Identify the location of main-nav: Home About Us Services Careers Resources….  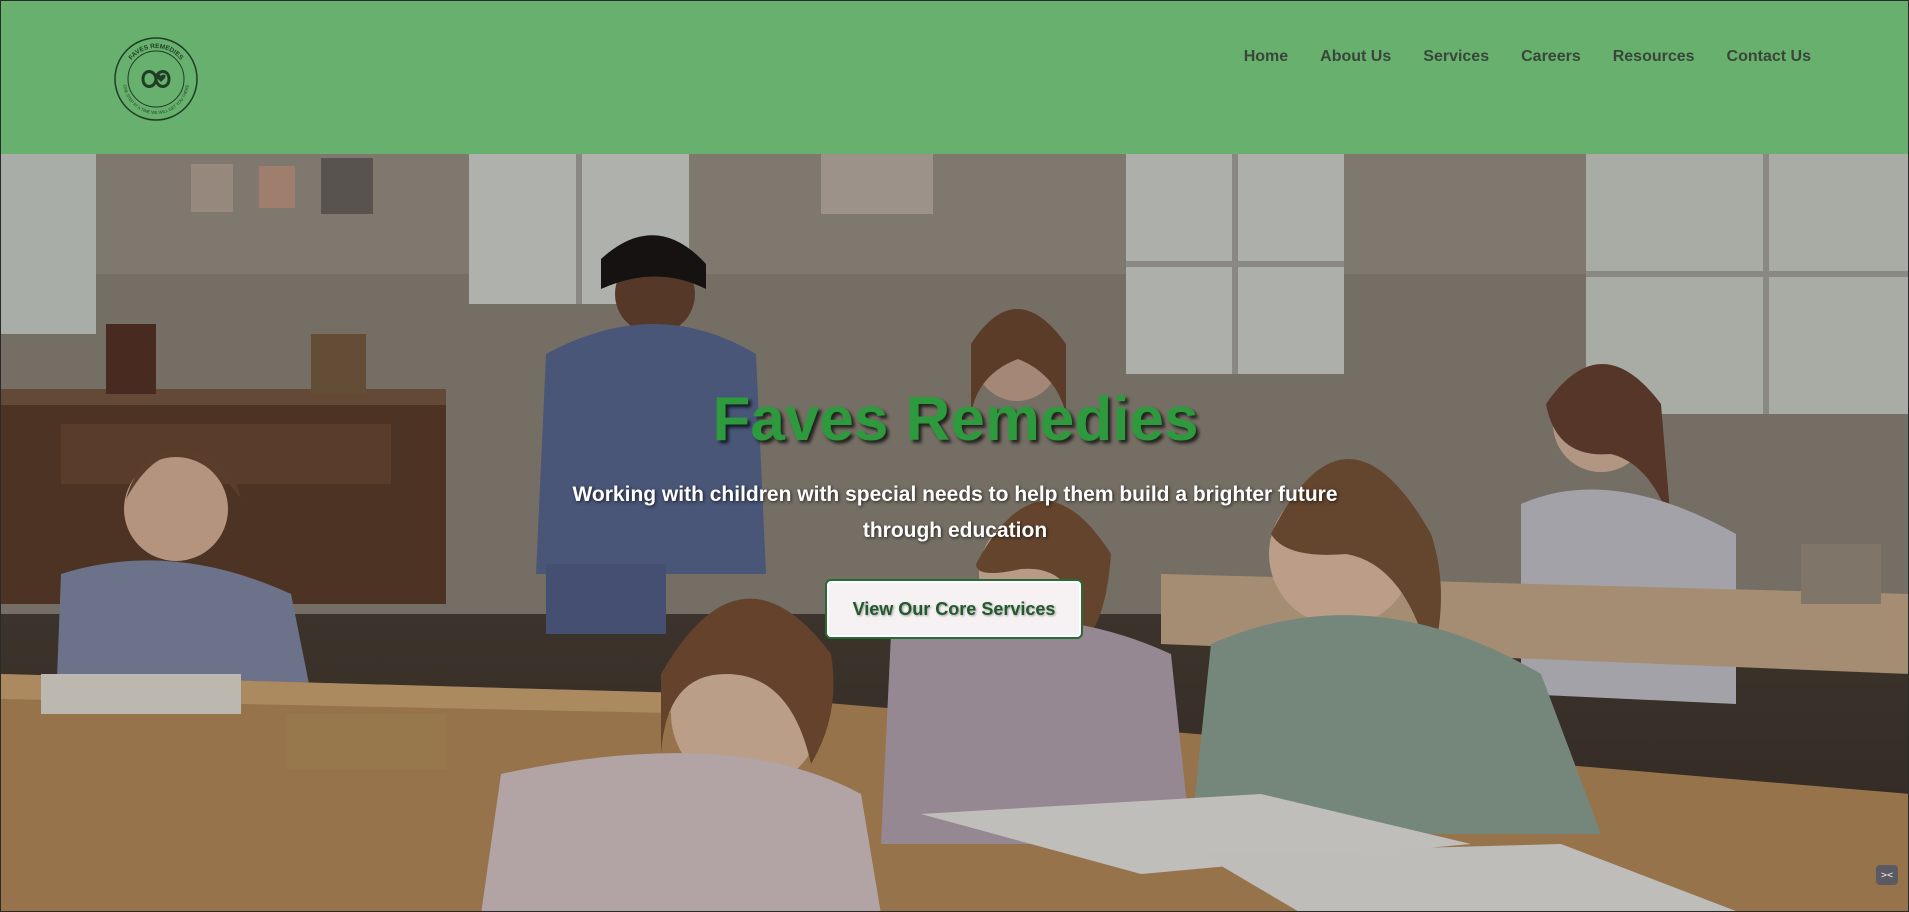
(1511, 57).